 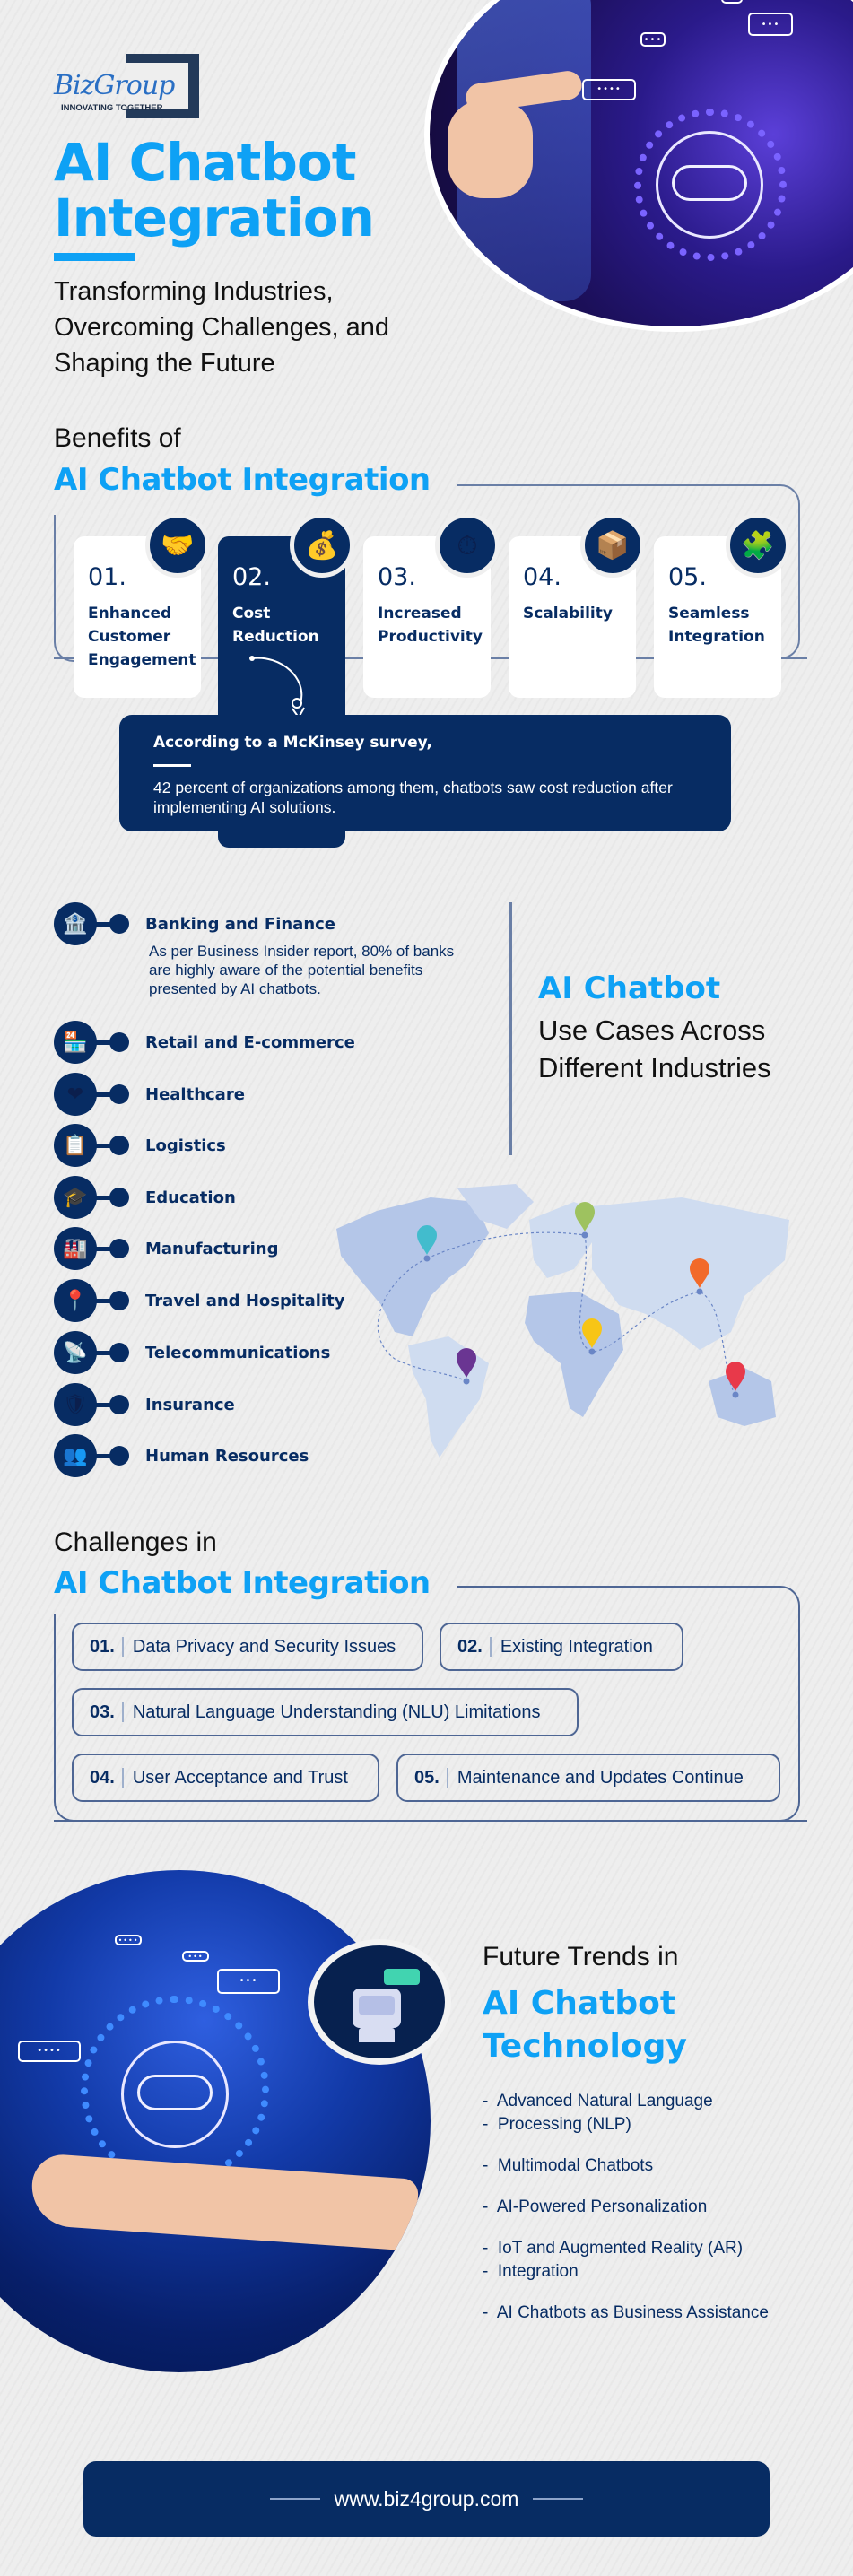 I want to click on chat-message-icon, so click(x=402, y=1977).